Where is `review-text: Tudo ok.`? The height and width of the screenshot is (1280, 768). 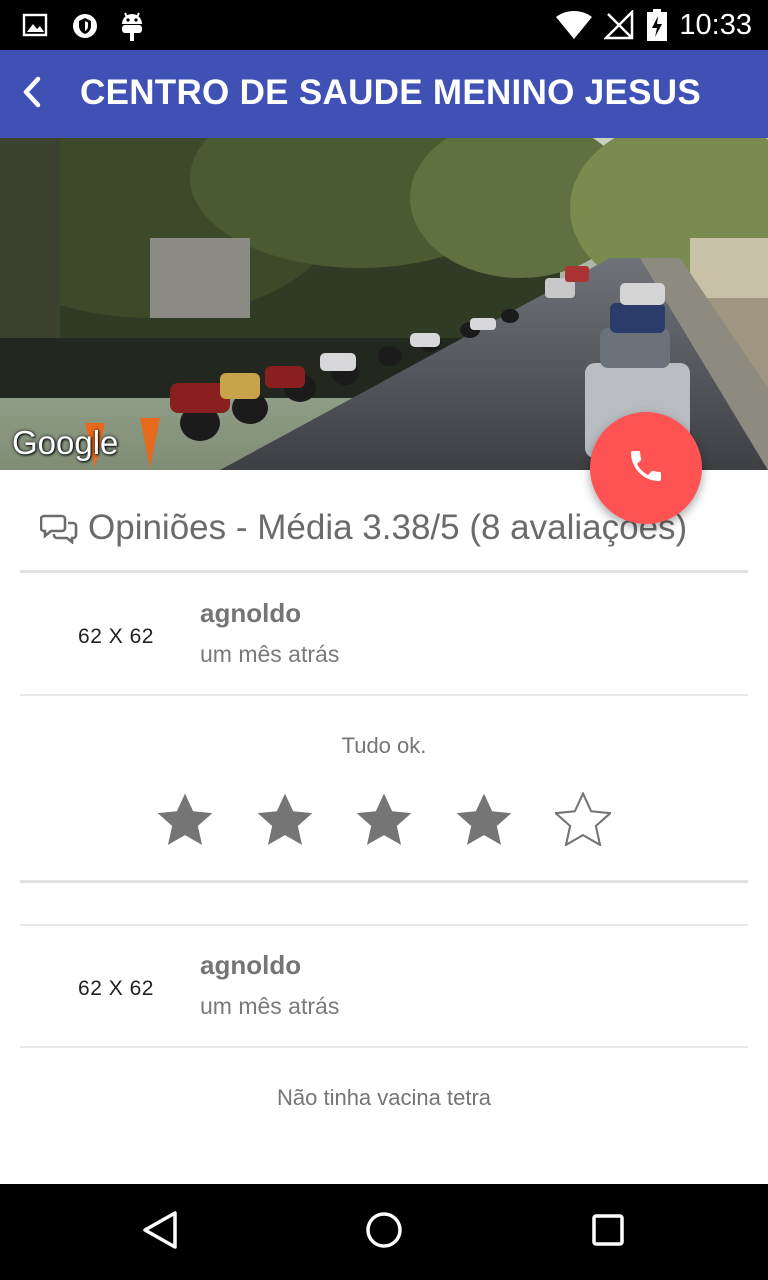 review-text: Tudo ok. is located at coordinates (384, 745).